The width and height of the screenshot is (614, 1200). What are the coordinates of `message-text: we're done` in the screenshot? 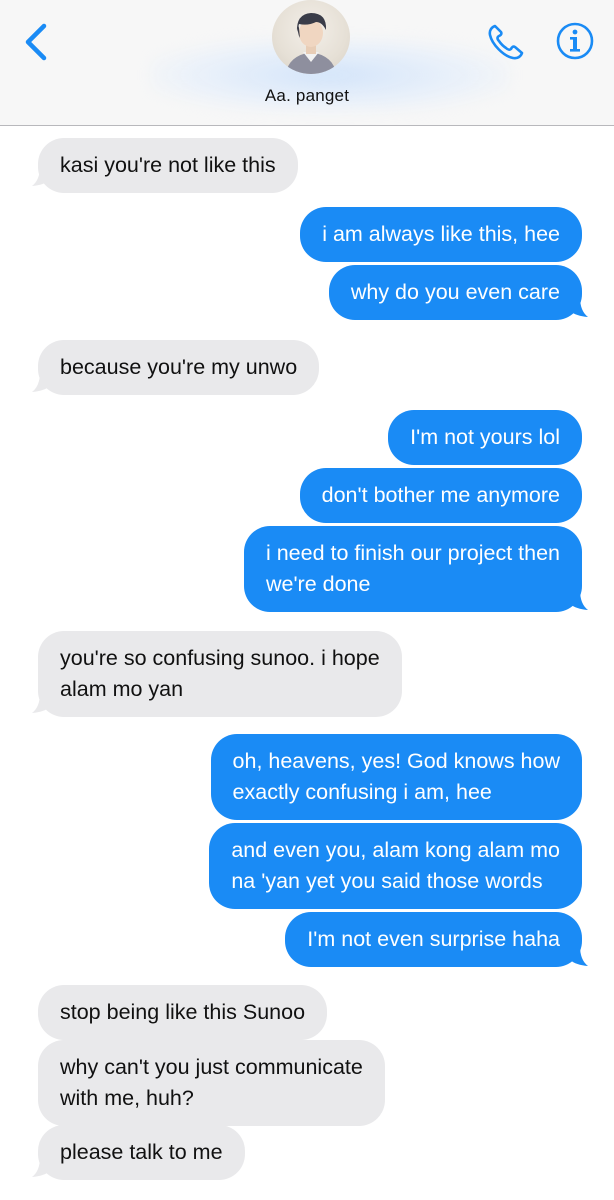 It's located at (318, 584).